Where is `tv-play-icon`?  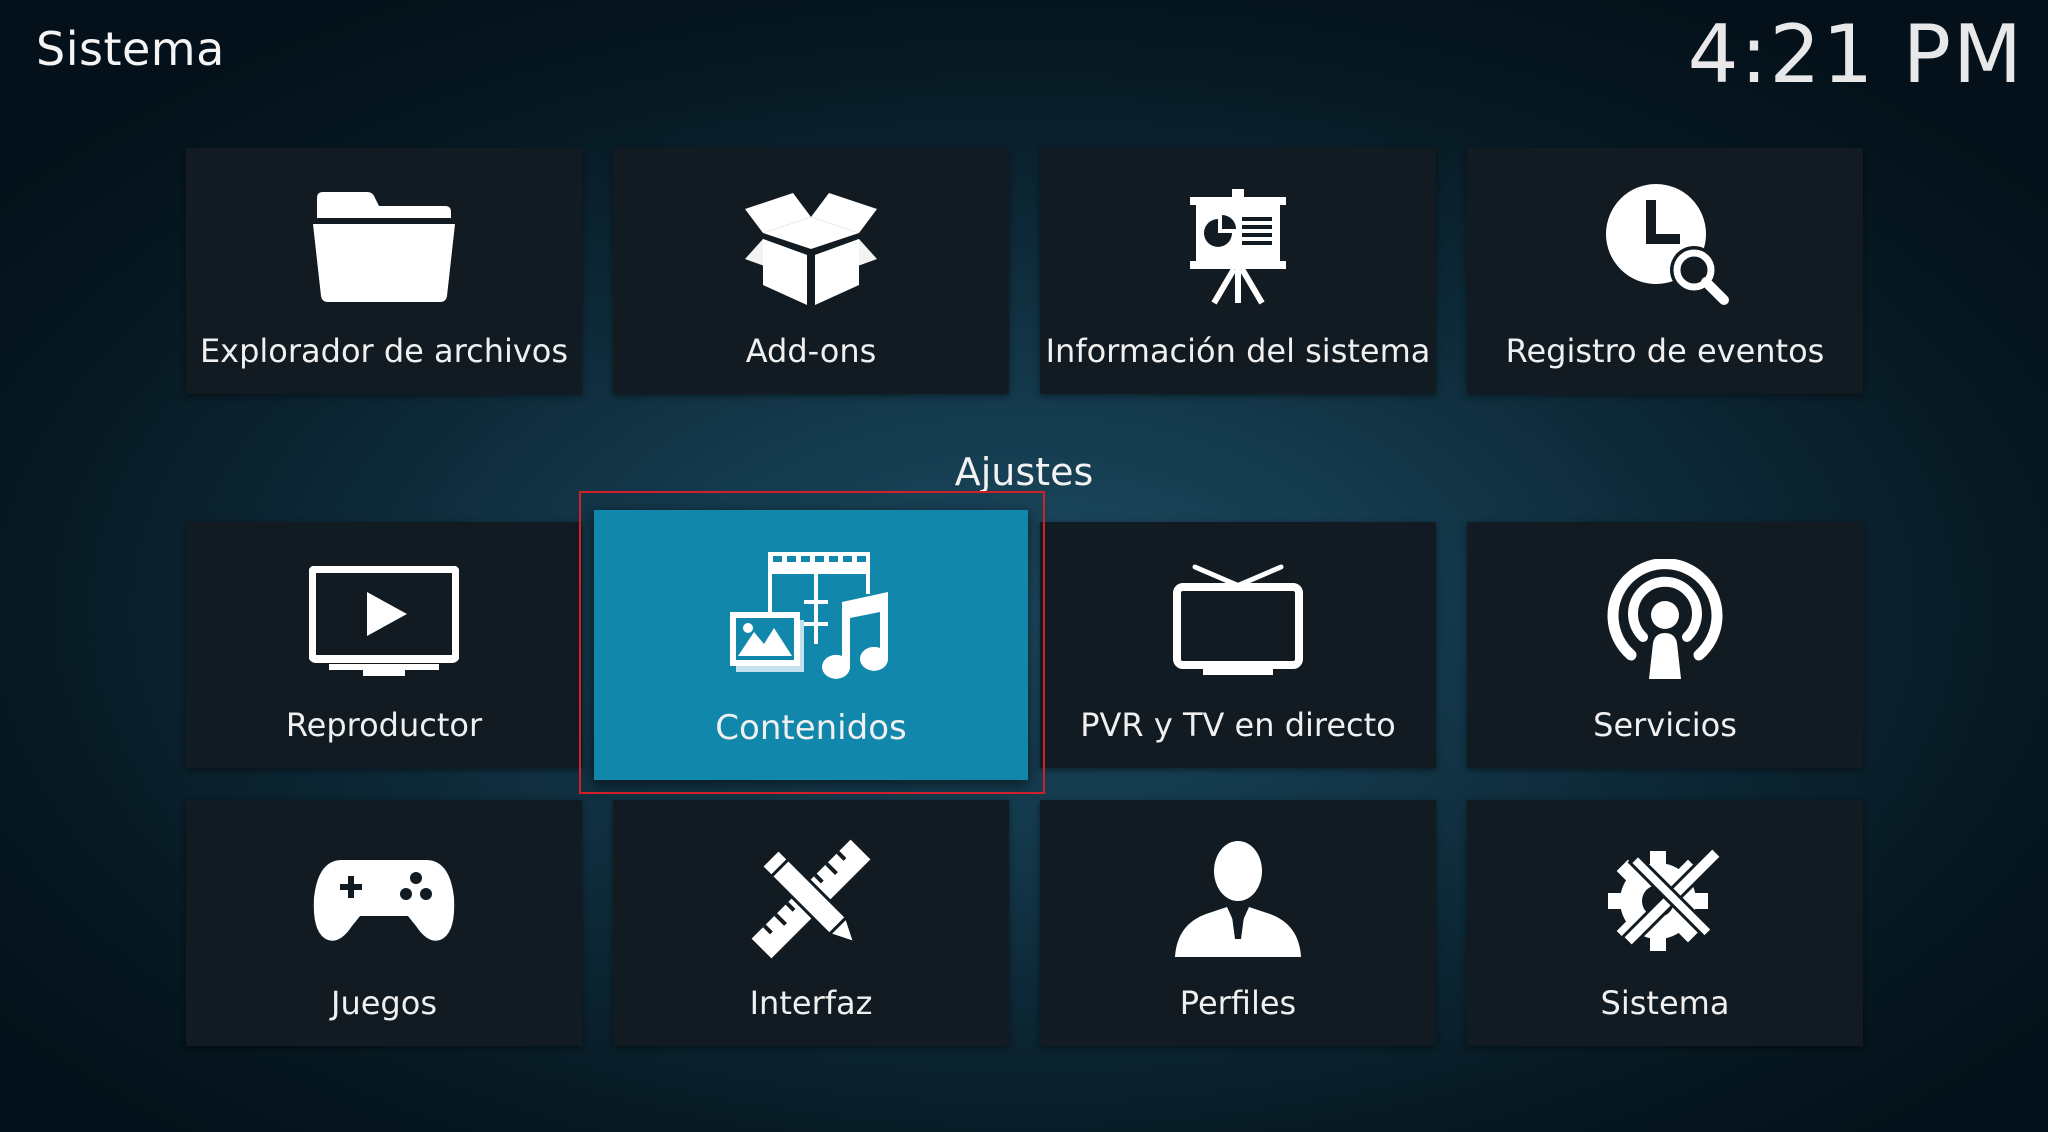 tv-play-icon is located at coordinates (384, 621).